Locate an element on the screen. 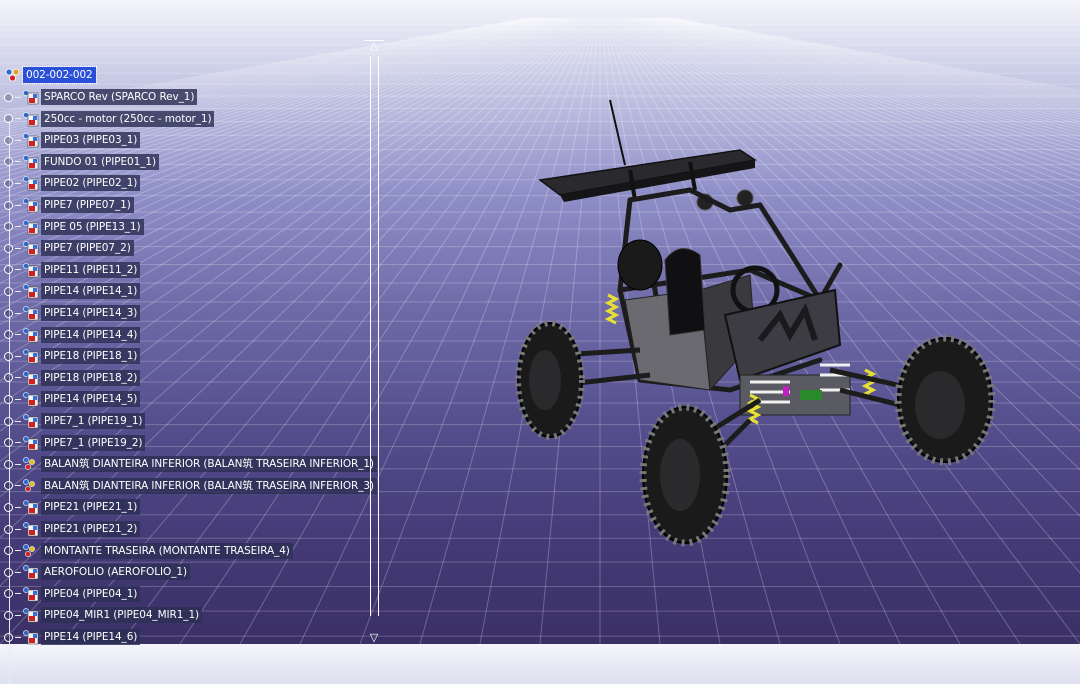 Image resolution: width=1080 pixels, height=684 pixels. tree-item: PIPE02 (PIPE02_1) is located at coordinates (72, 183).